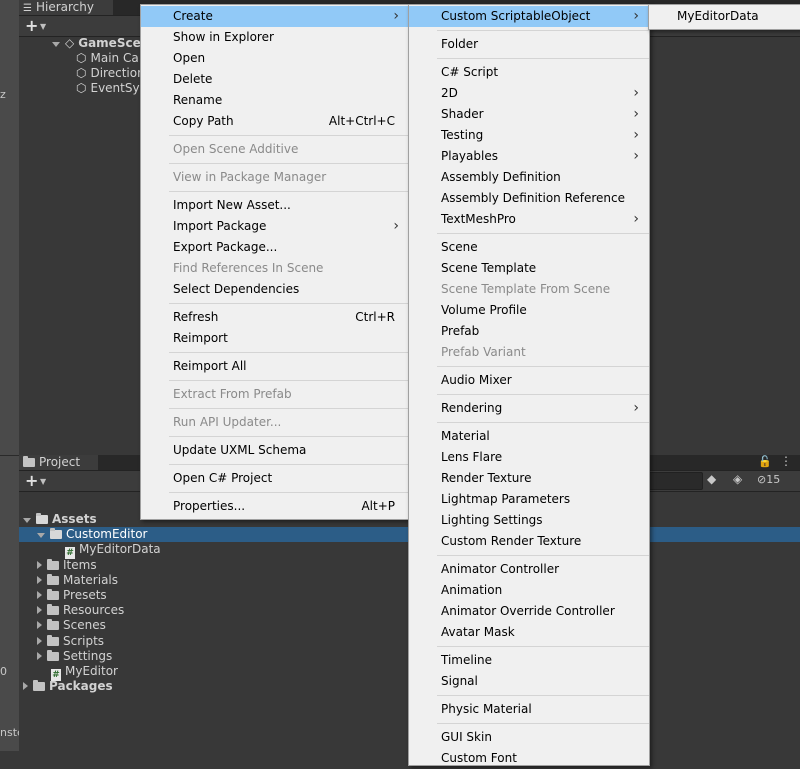 This screenshot has width=800, height=769. I want to click on create-item-lens-flare: Lens Flare, so click(529, 457).